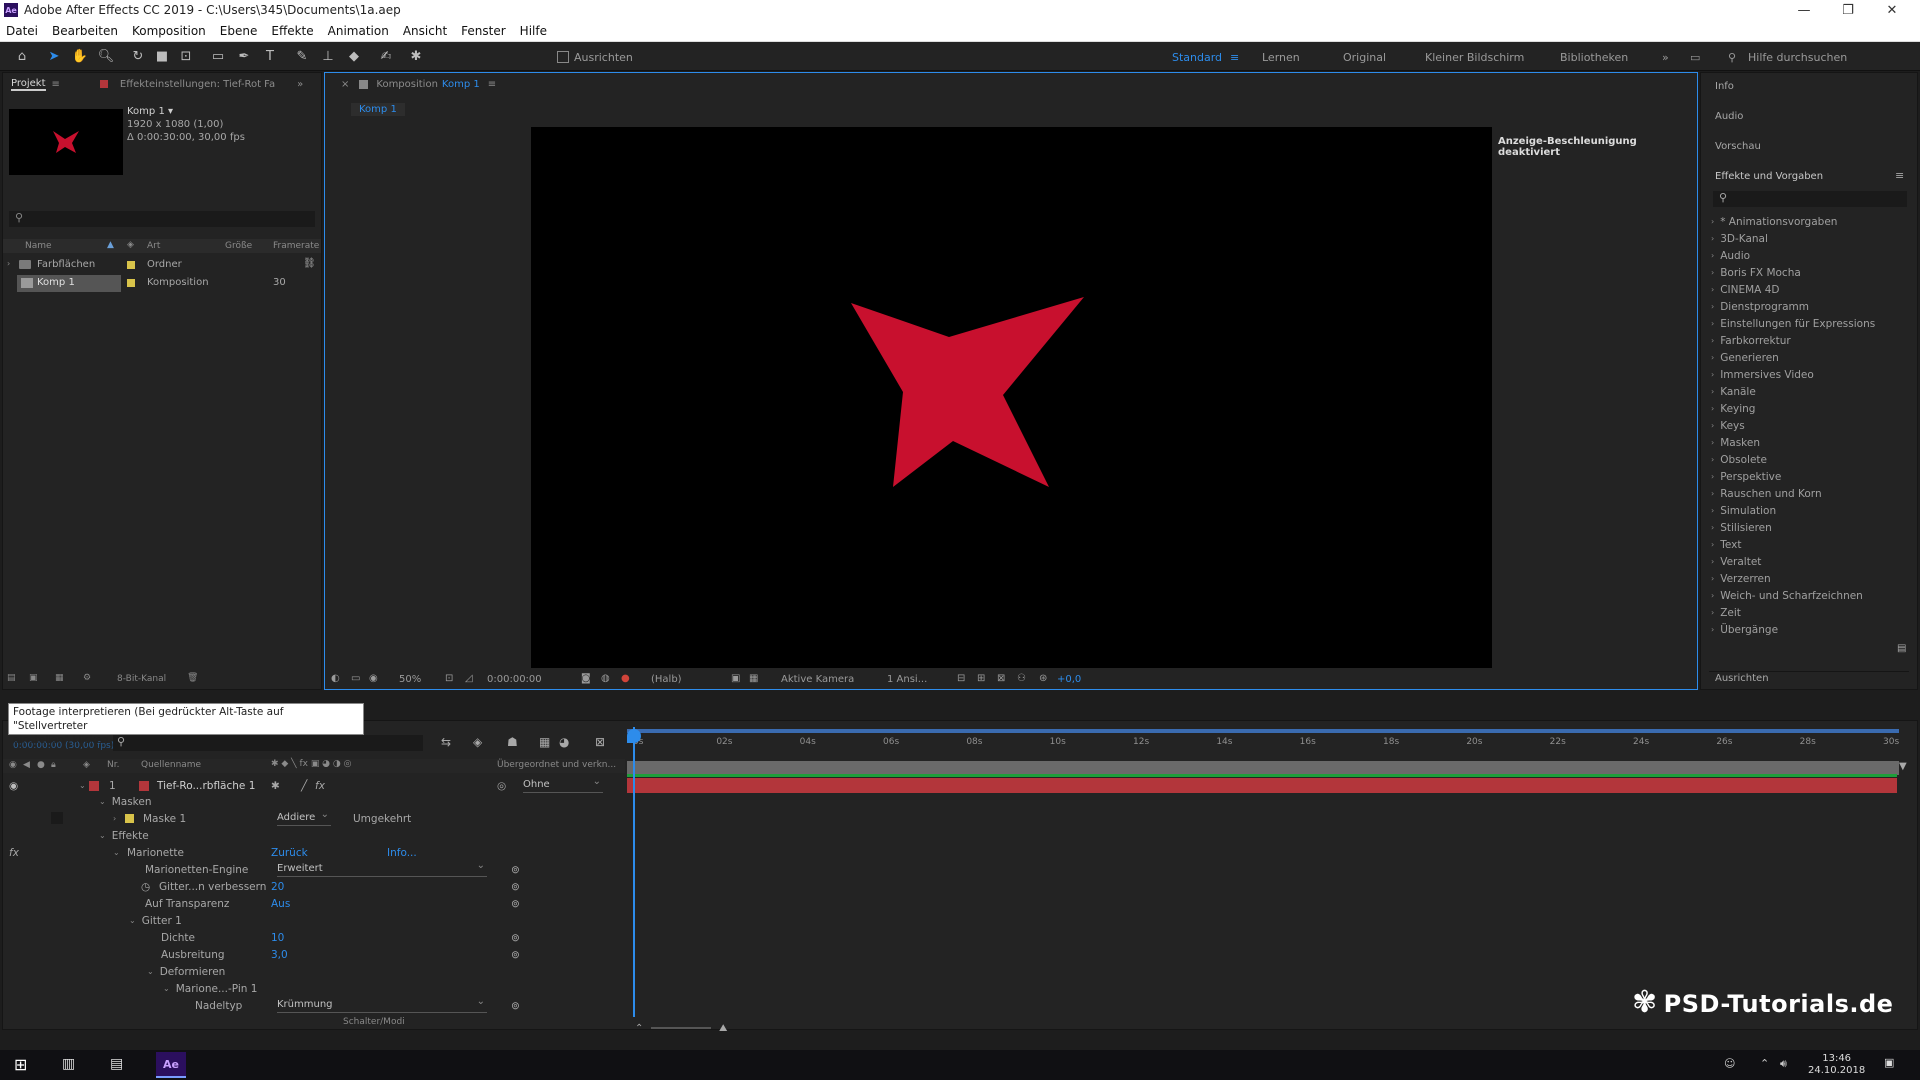 The width and height of the screenshot is (1920, 1080). What do you see at coordinates (1738, 146) in the screenshot?
I see `preview-panel-title: Vorschau` at bounding box center [1738, 146].